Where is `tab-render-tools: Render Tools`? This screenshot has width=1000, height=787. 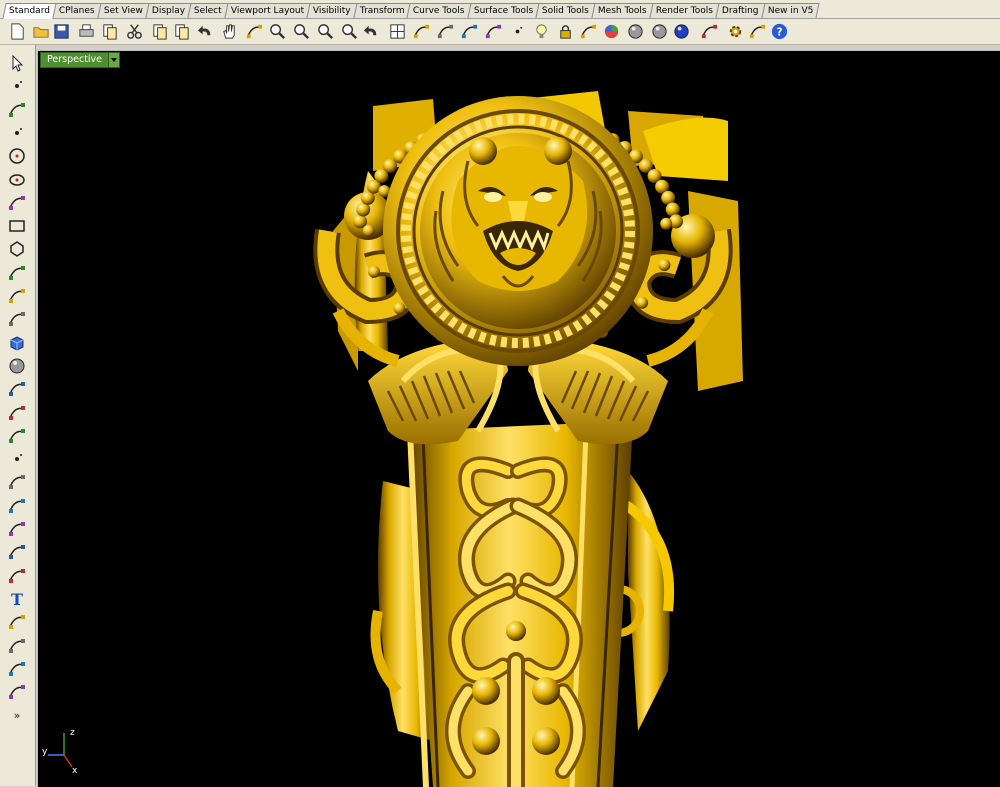
tab-render-tools: Render Tools is located at coordinates (684, 10).